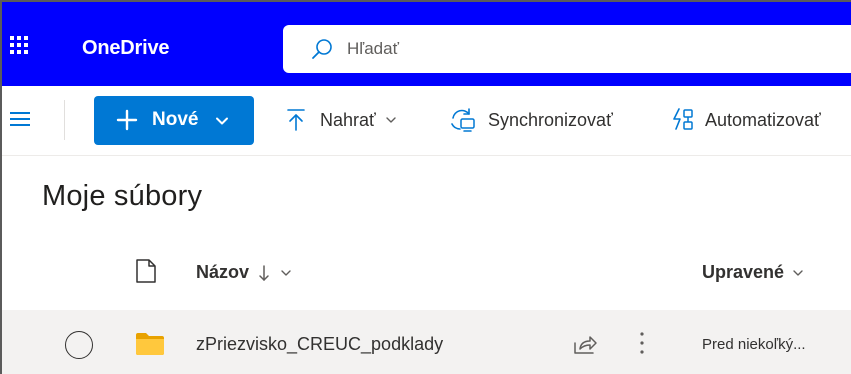 This screenshot has height=374, width=851. I want to click on automate-button-label: Automatizovať, so click(763, 119).